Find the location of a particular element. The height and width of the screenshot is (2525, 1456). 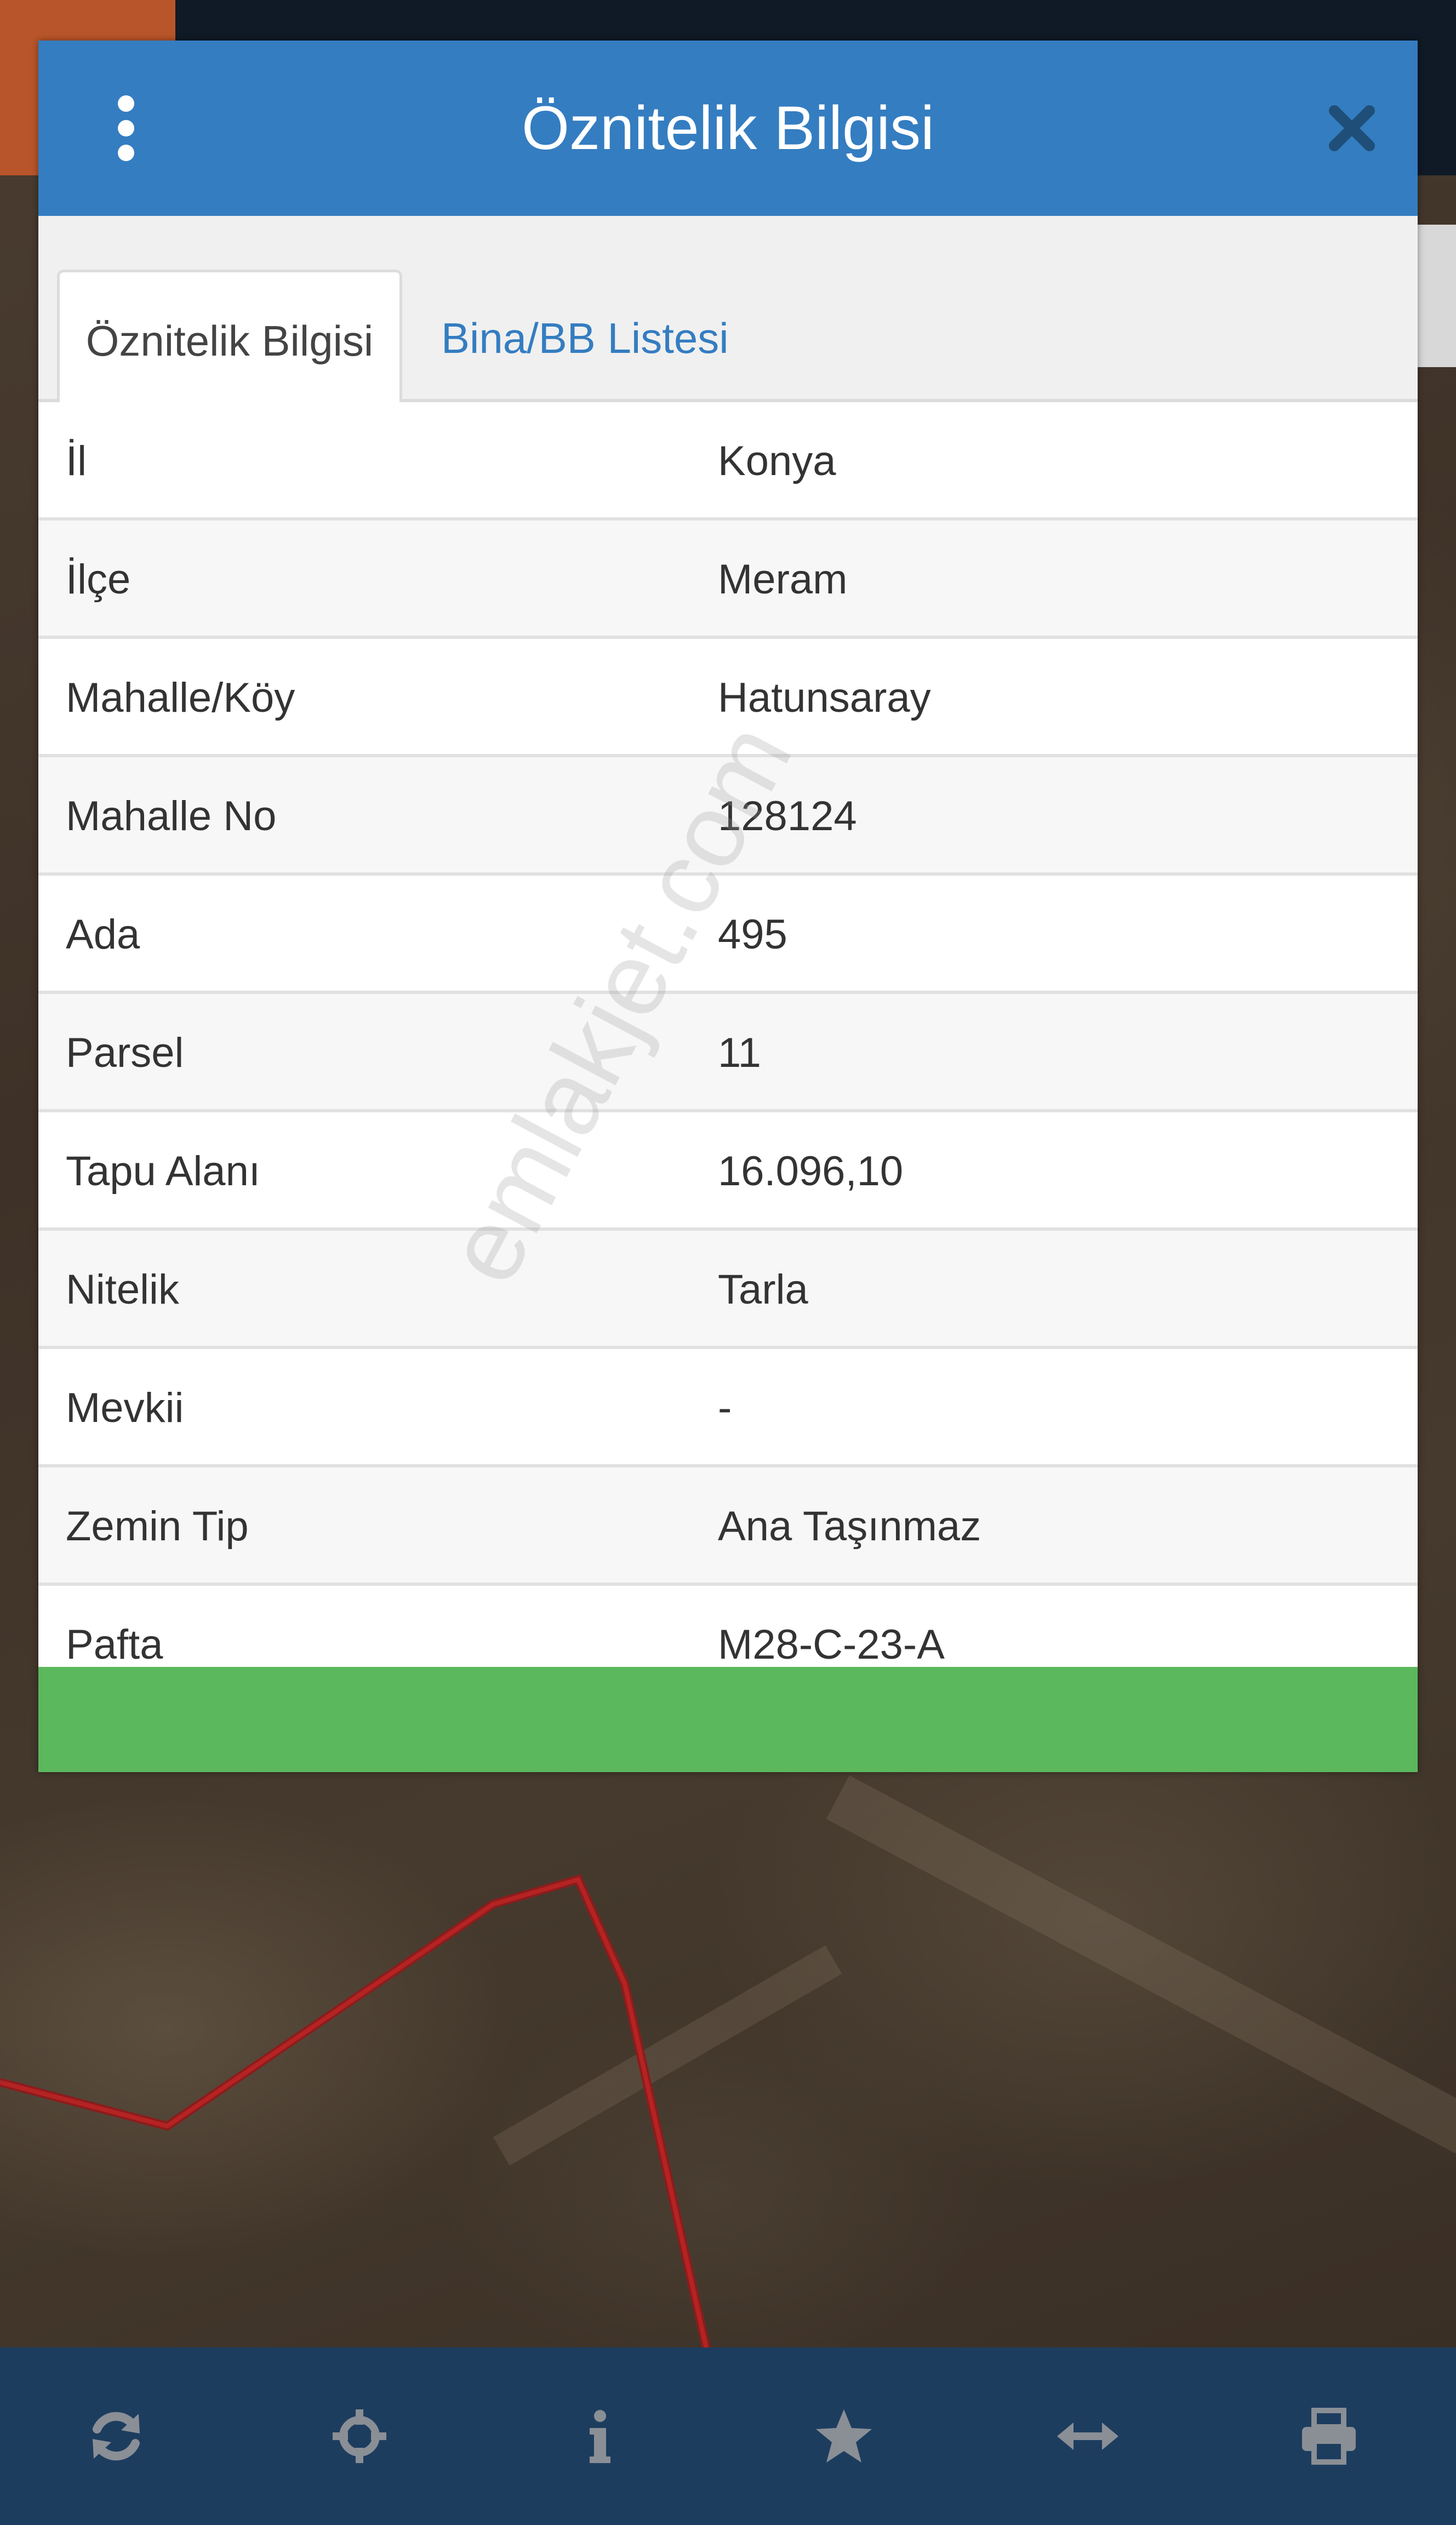

attribute-value: 11 is located at coordinates (739, 1053).